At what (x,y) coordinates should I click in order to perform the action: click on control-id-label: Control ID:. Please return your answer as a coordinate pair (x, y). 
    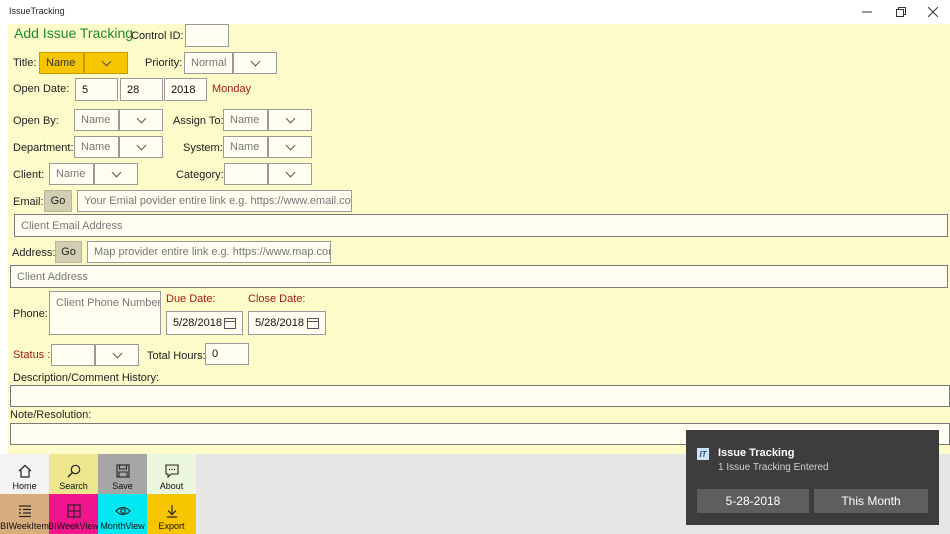
    Looking at the image, I should click on (157, 36).